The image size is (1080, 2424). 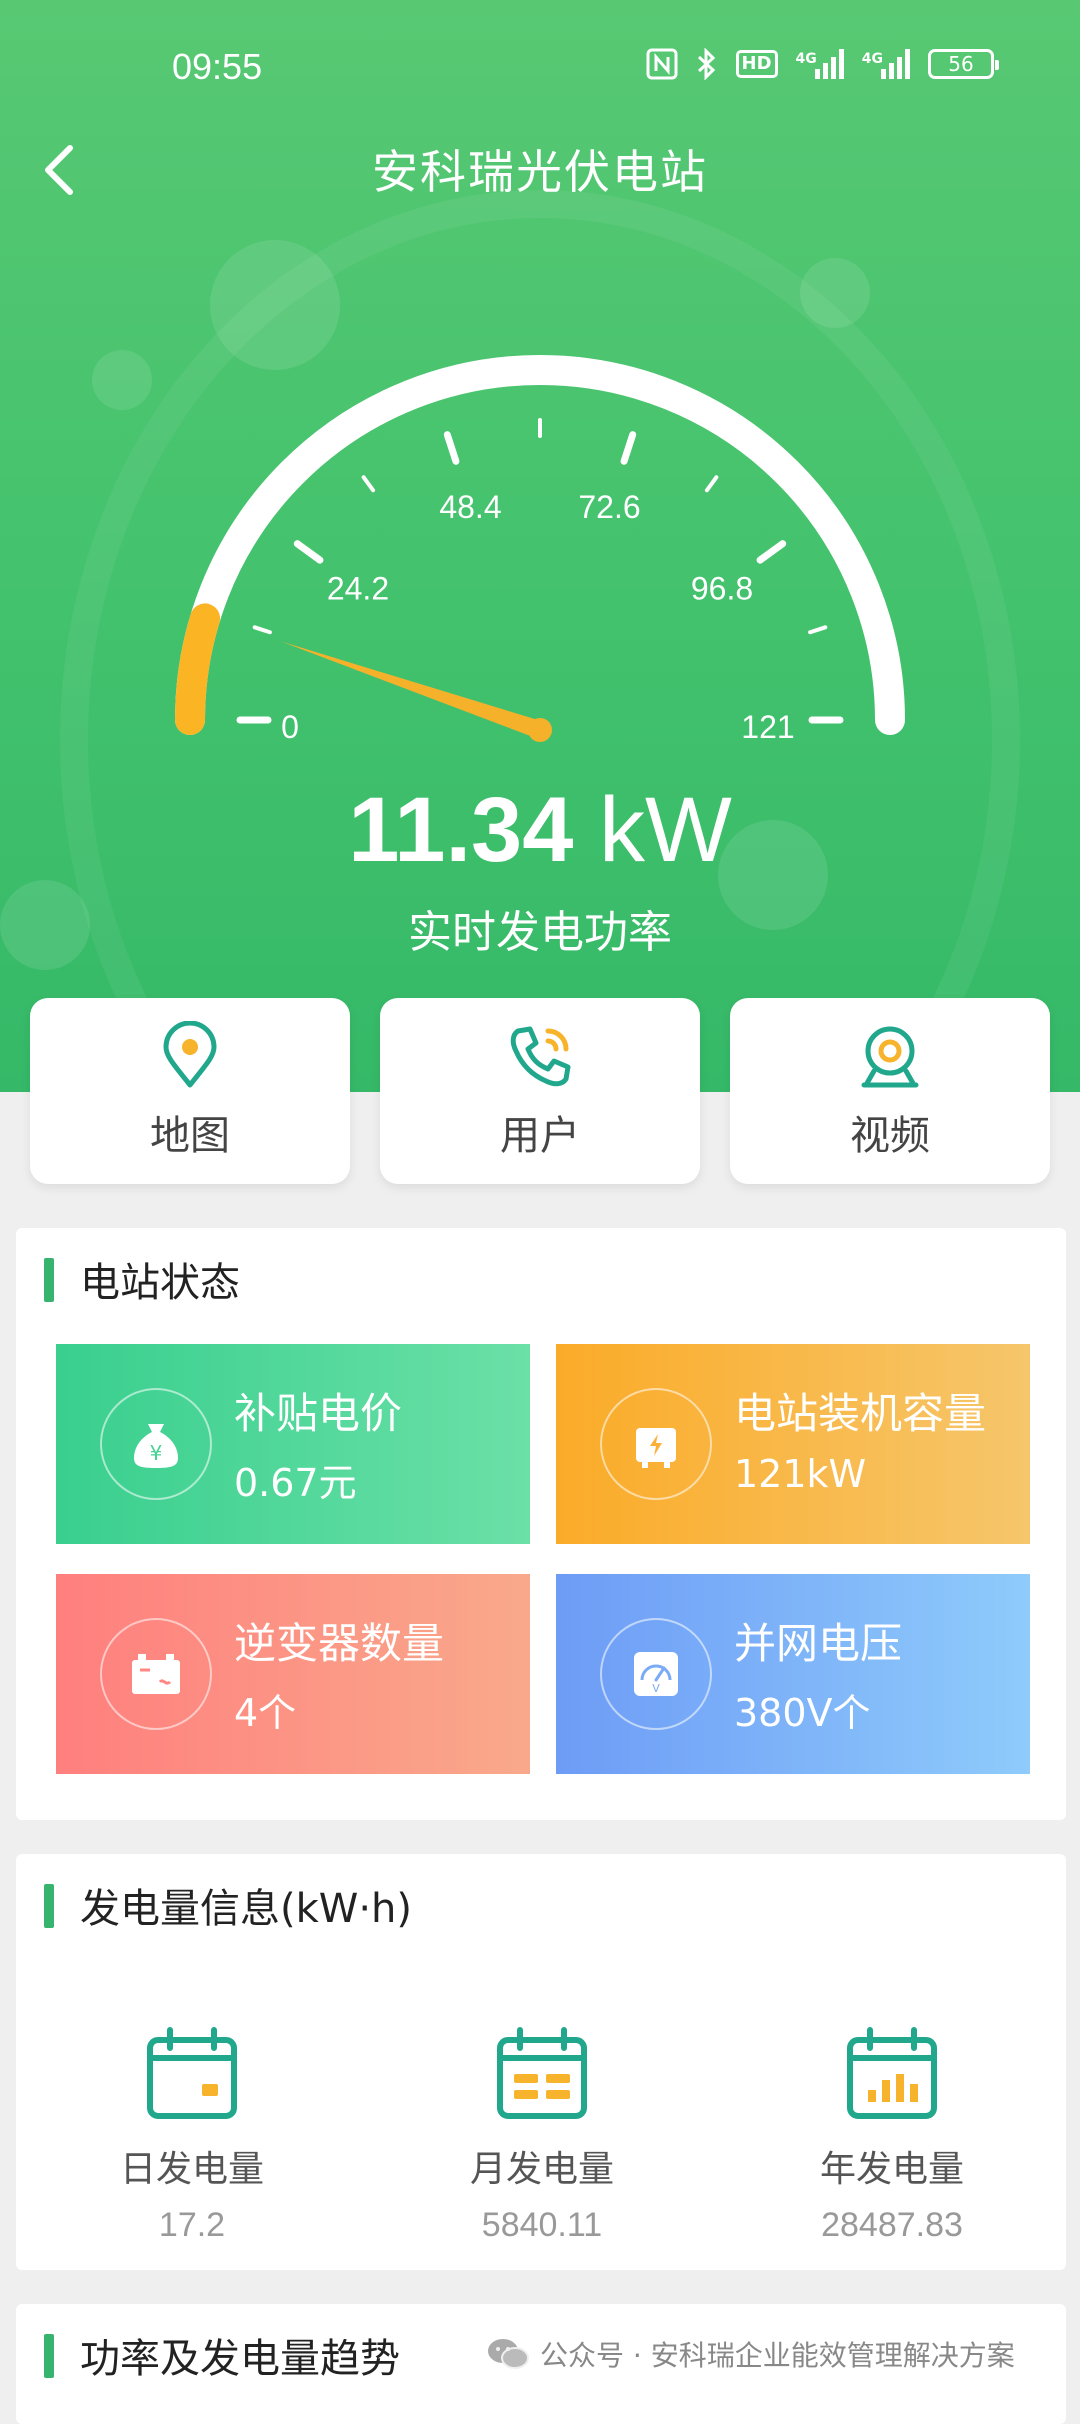 I want to click on inverter-count-label: 逆变器数量, so click(x=339, y=1643).